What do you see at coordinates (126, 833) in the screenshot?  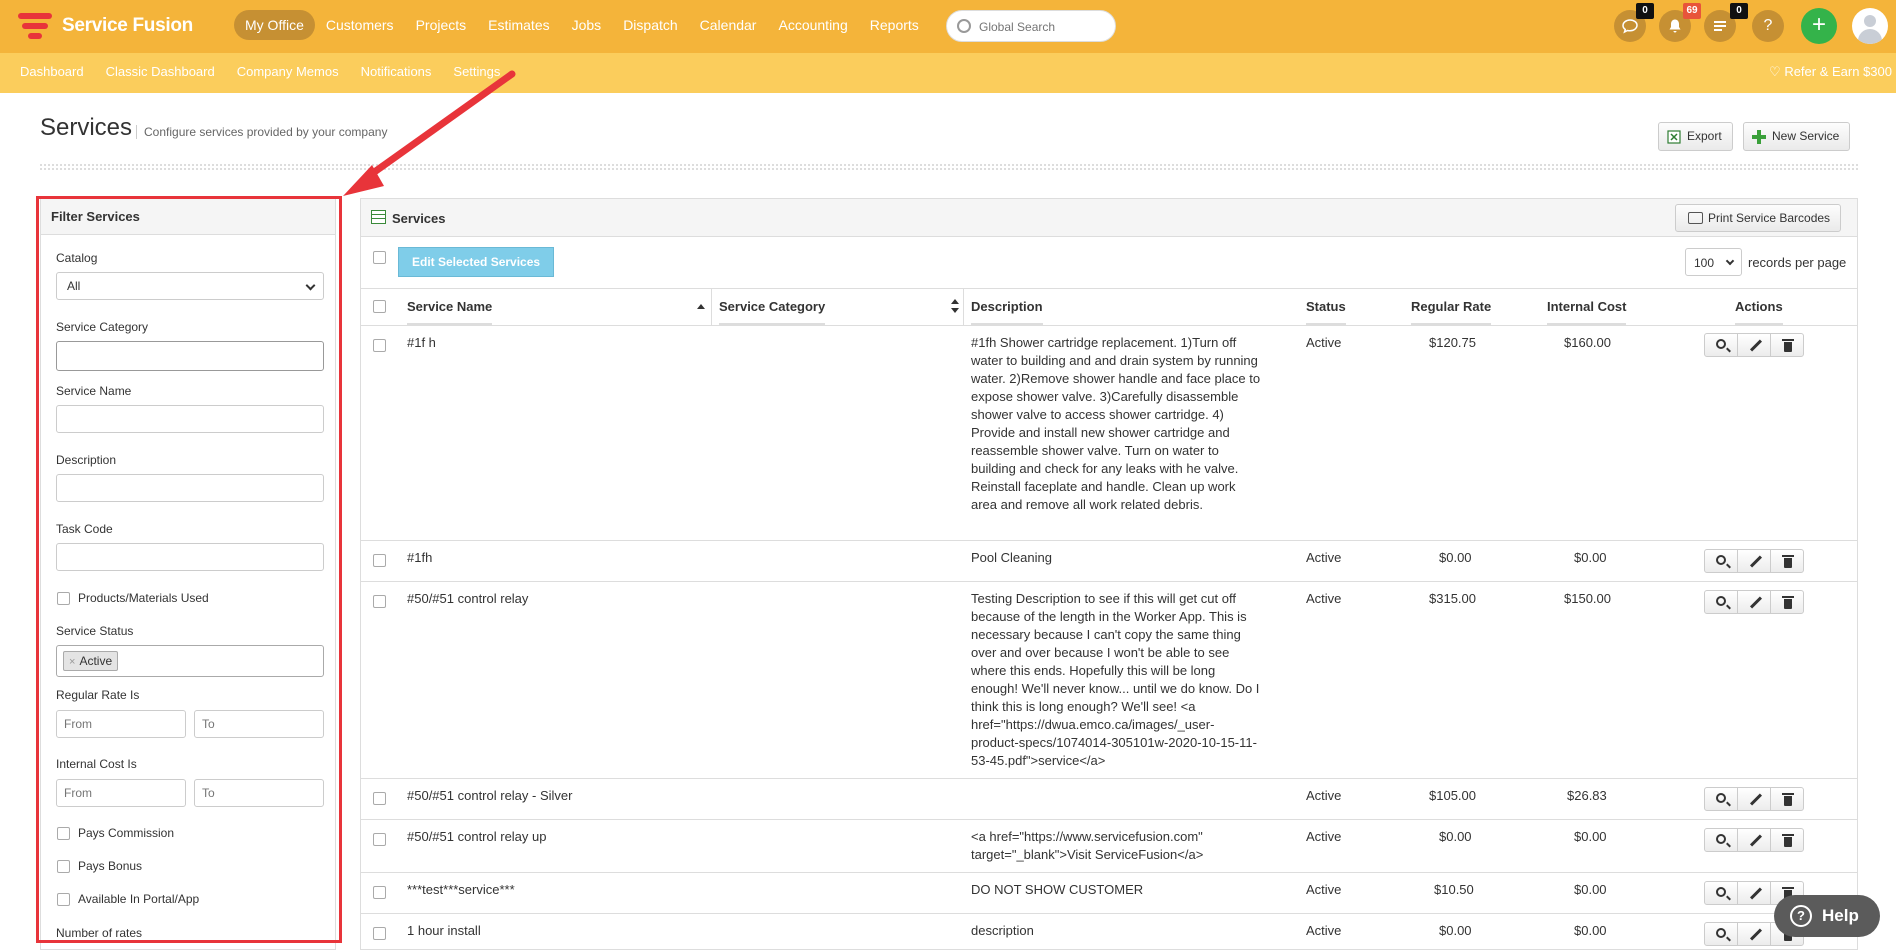 I see `pays-commission-label: Pays Commission` at bounding box center [126, 833].